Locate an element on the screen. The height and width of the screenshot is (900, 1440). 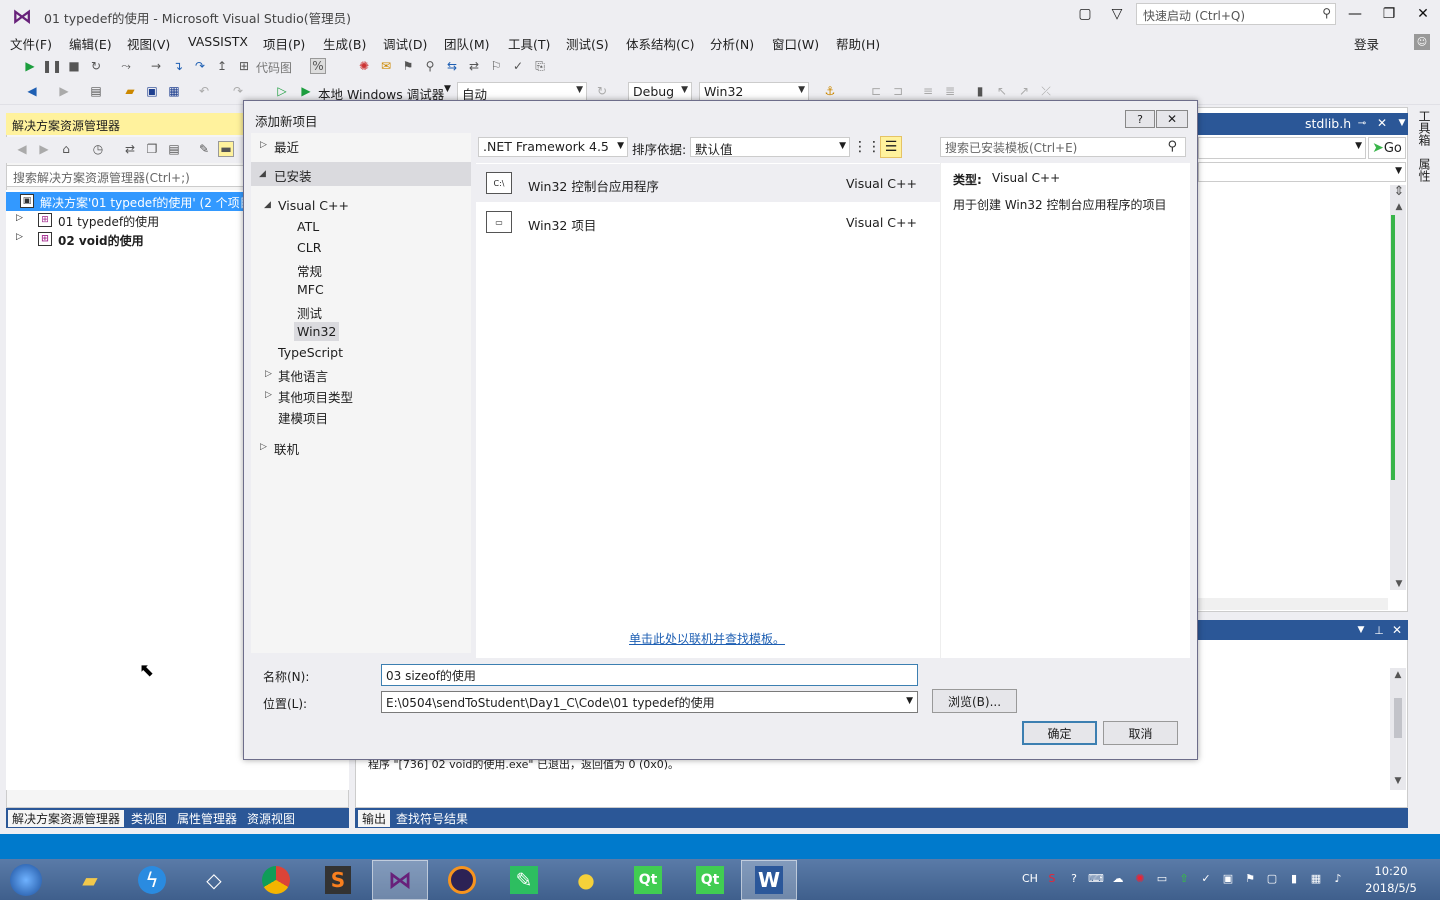
nav-atl: ATL is located at coordinates (308, 226).